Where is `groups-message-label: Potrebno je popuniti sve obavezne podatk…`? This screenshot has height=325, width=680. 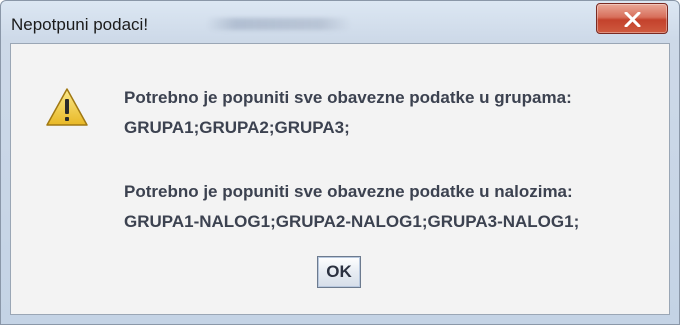
groups-message-label: Potrebno je popuniti sve obavezne podatk… is located at coordinates (348, 97).